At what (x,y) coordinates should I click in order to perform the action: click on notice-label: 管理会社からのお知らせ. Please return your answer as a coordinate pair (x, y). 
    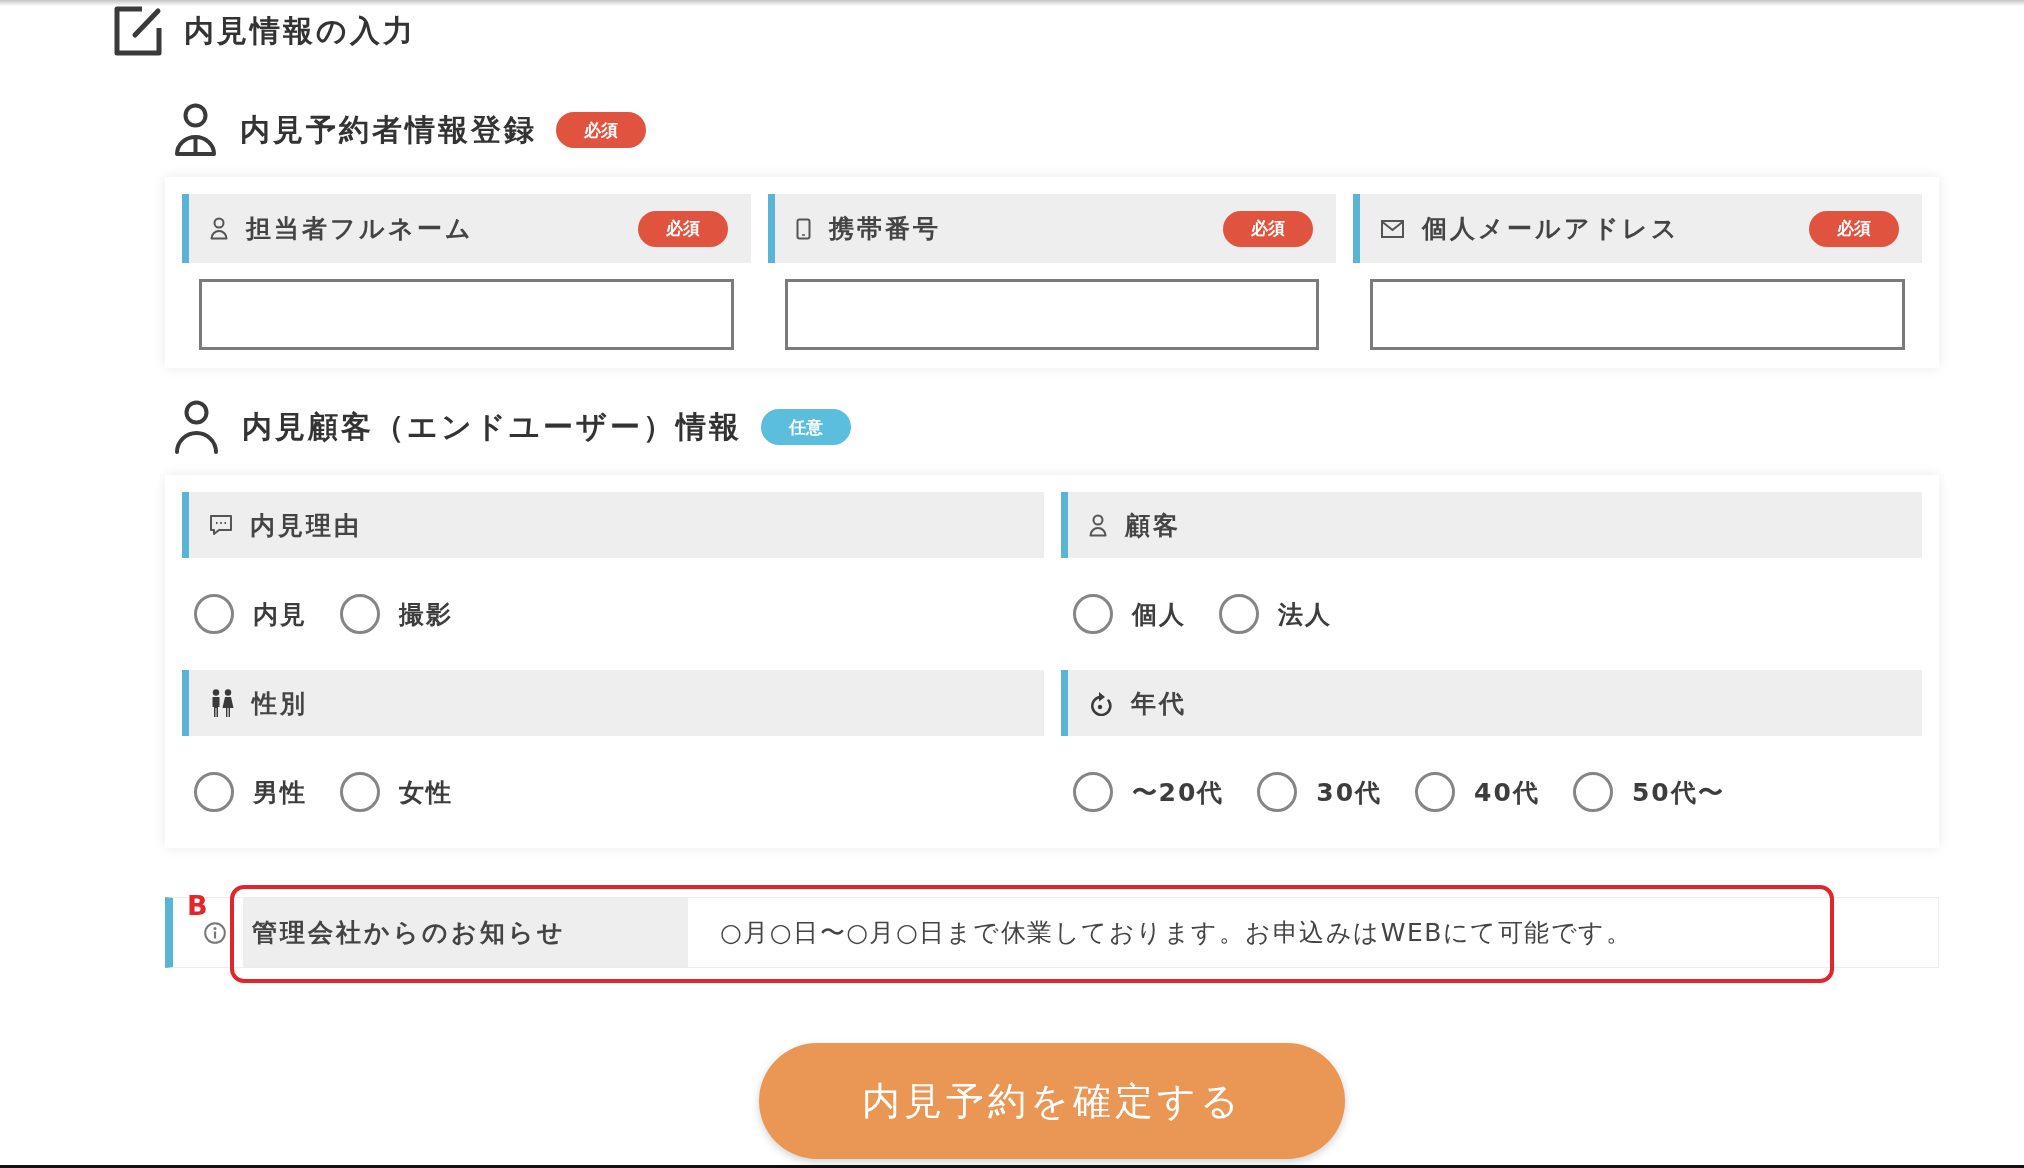
    Looking at the image, I should click on (465, 932).